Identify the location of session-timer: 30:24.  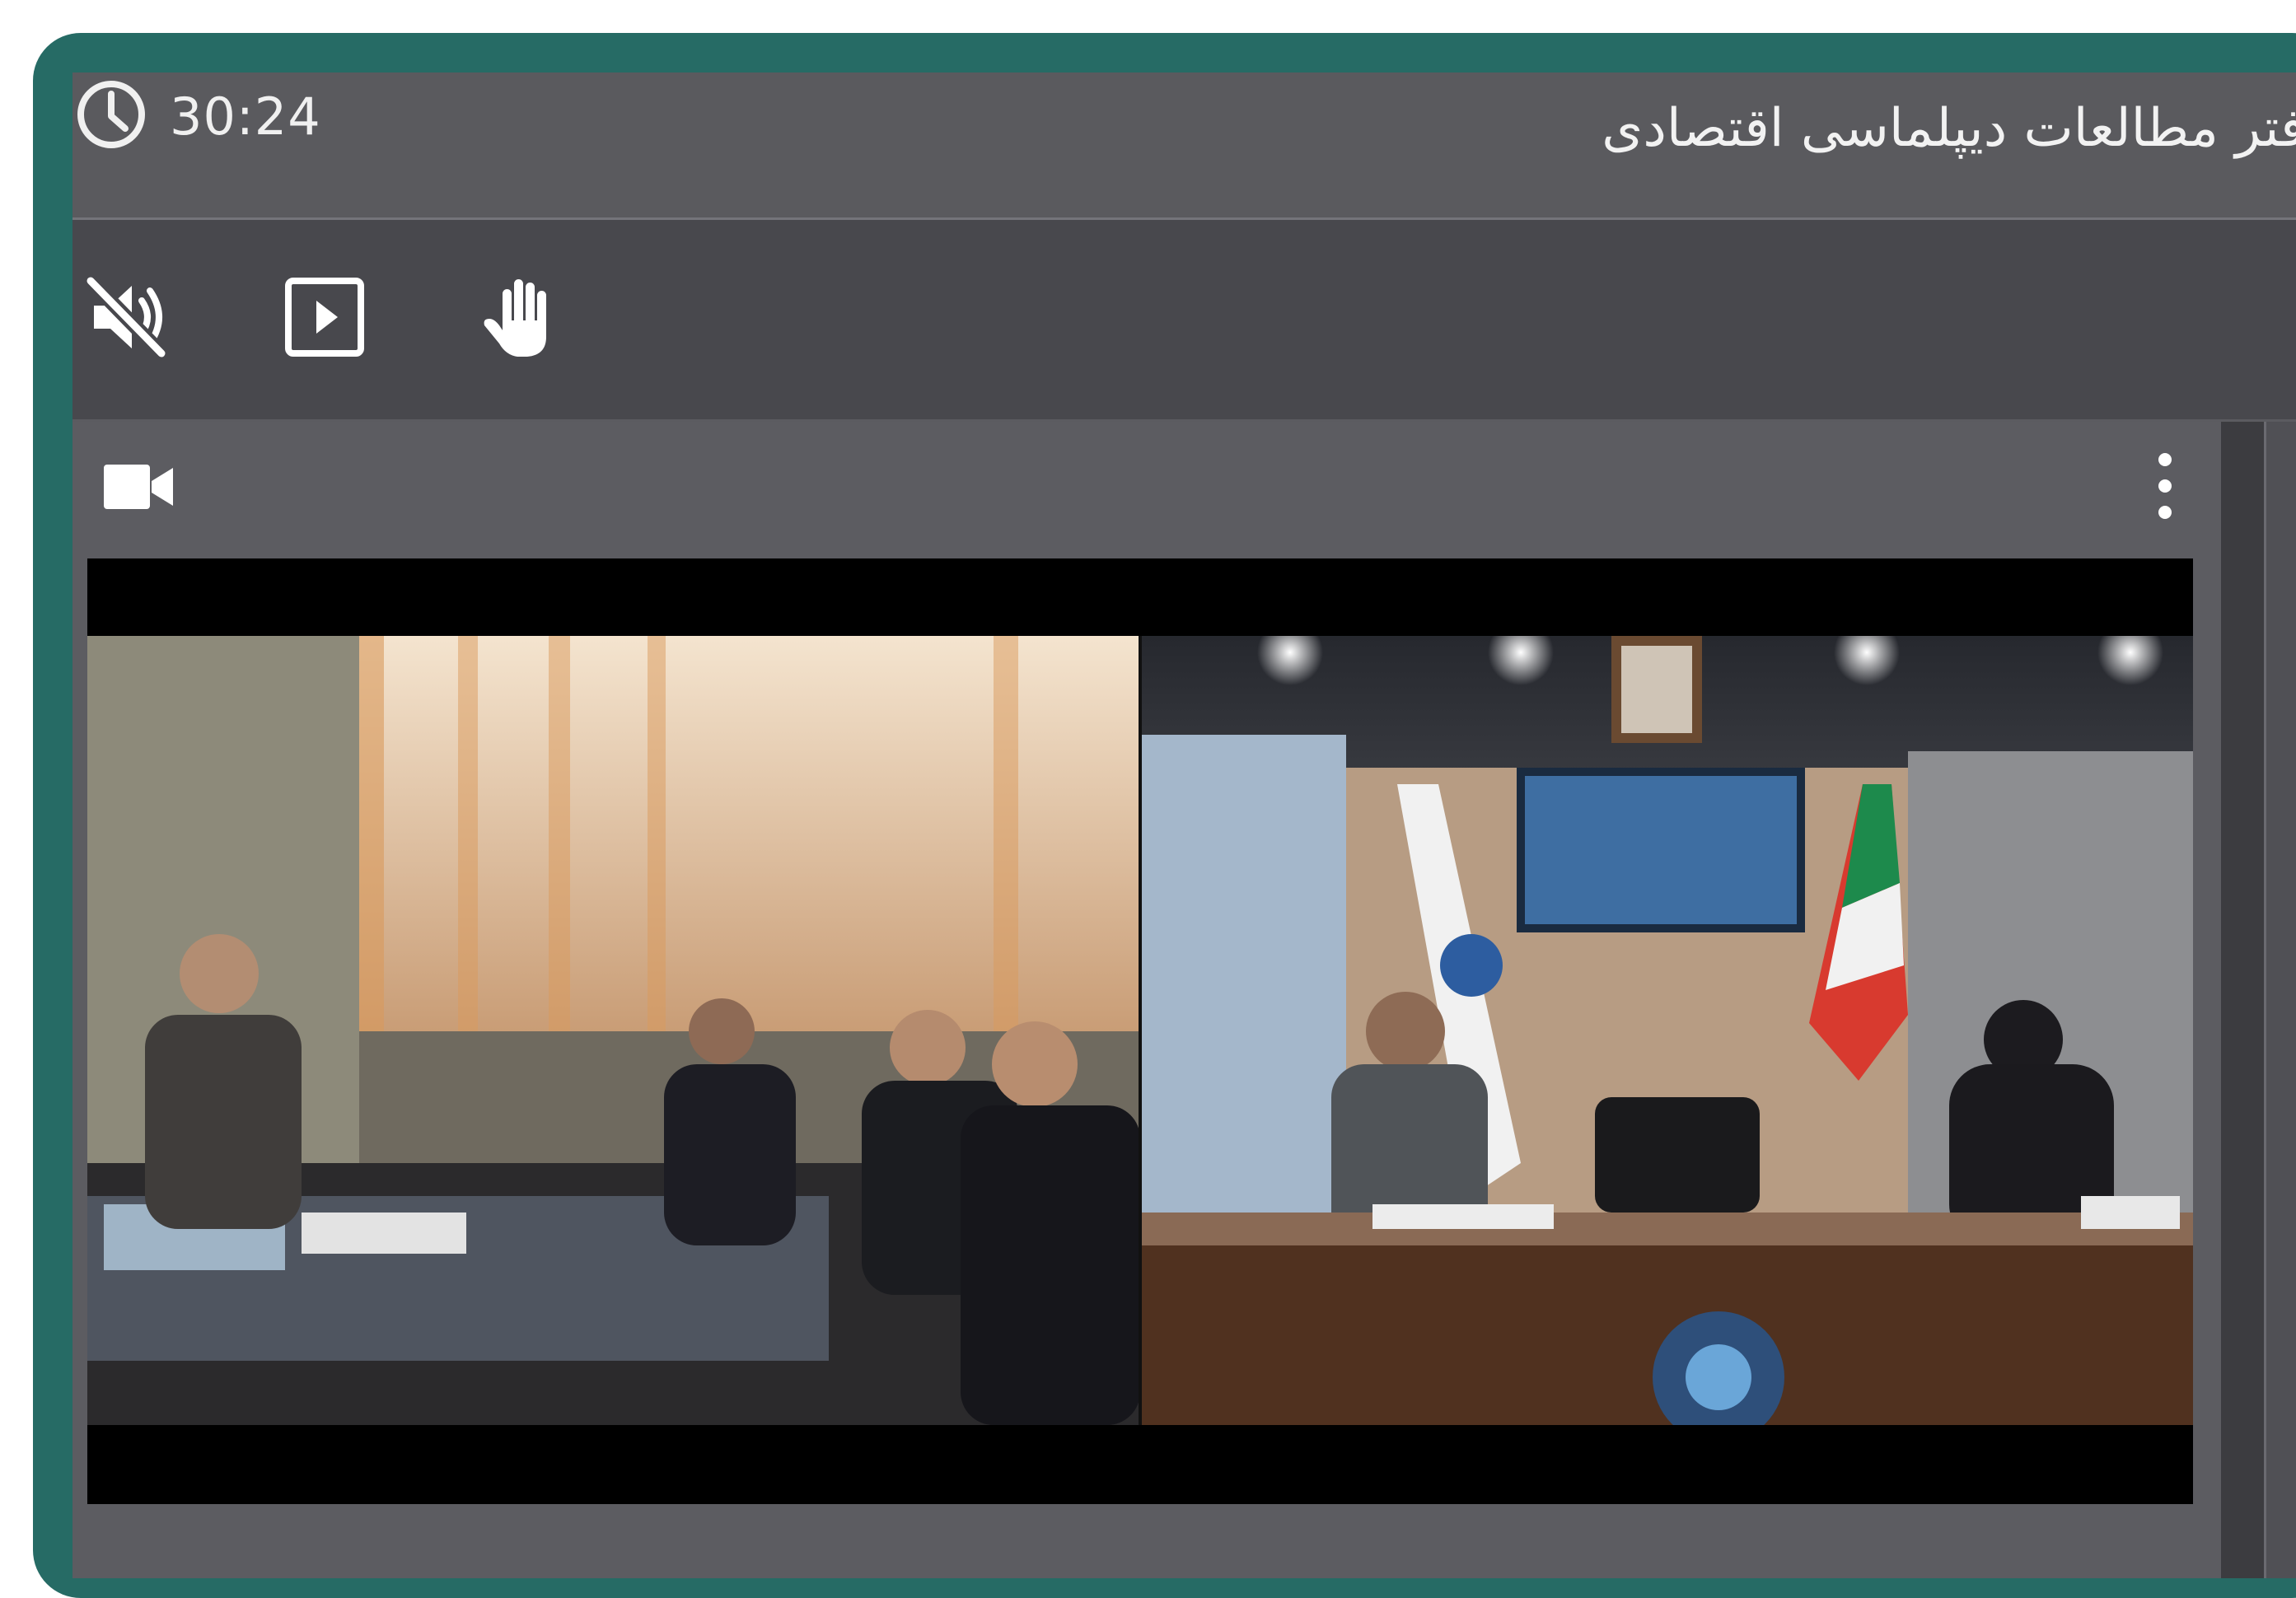
(245, 116).